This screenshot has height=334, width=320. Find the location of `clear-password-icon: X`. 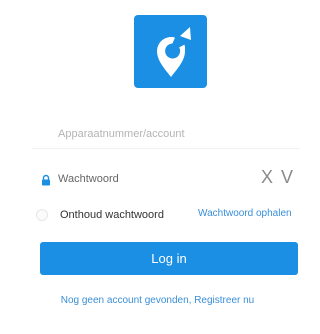

clear-password-icon: X is located at coordinates (267, 177).